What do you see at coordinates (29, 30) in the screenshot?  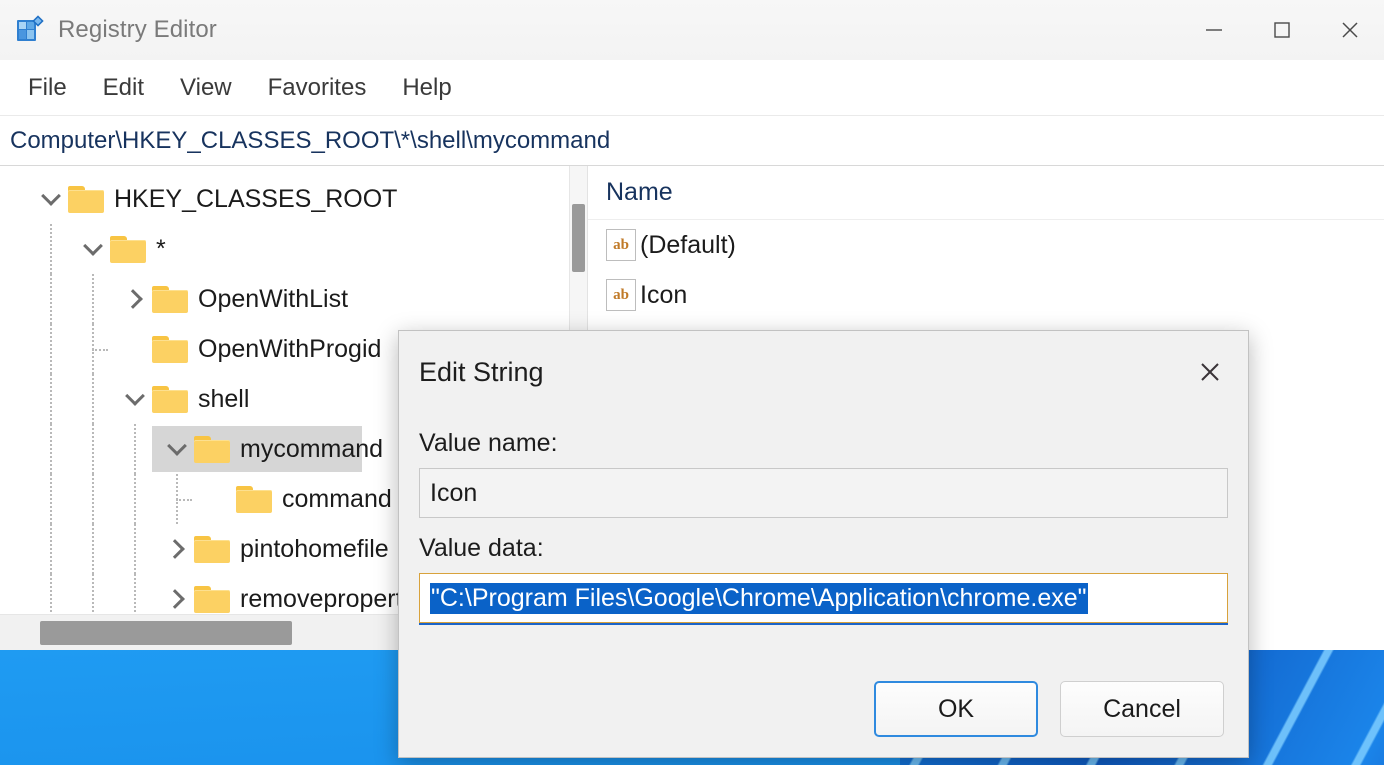 I see `registry-editor-icon` at bounding box center [29, 30].